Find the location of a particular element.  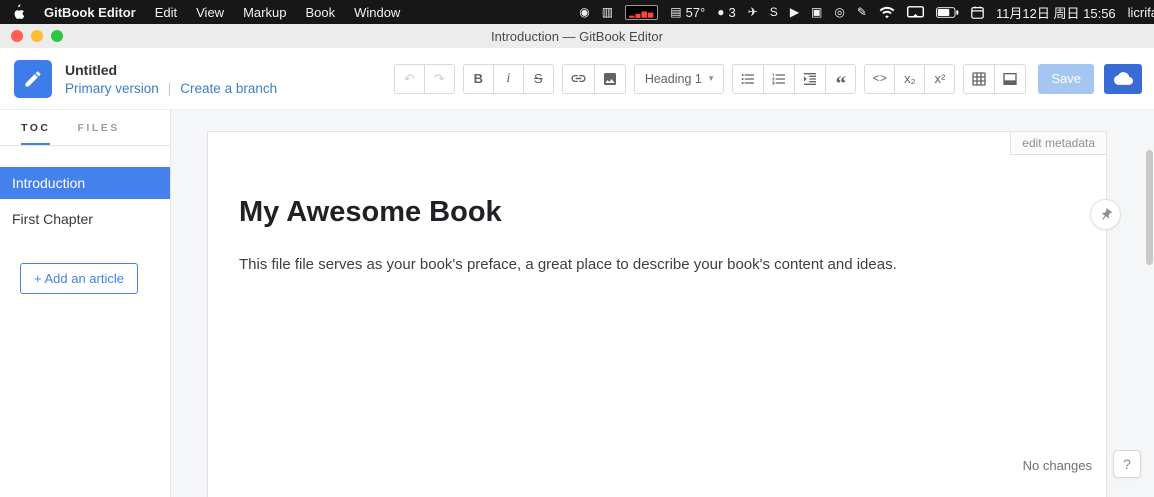

minimize-window-button is located at coordinates (37, 36).